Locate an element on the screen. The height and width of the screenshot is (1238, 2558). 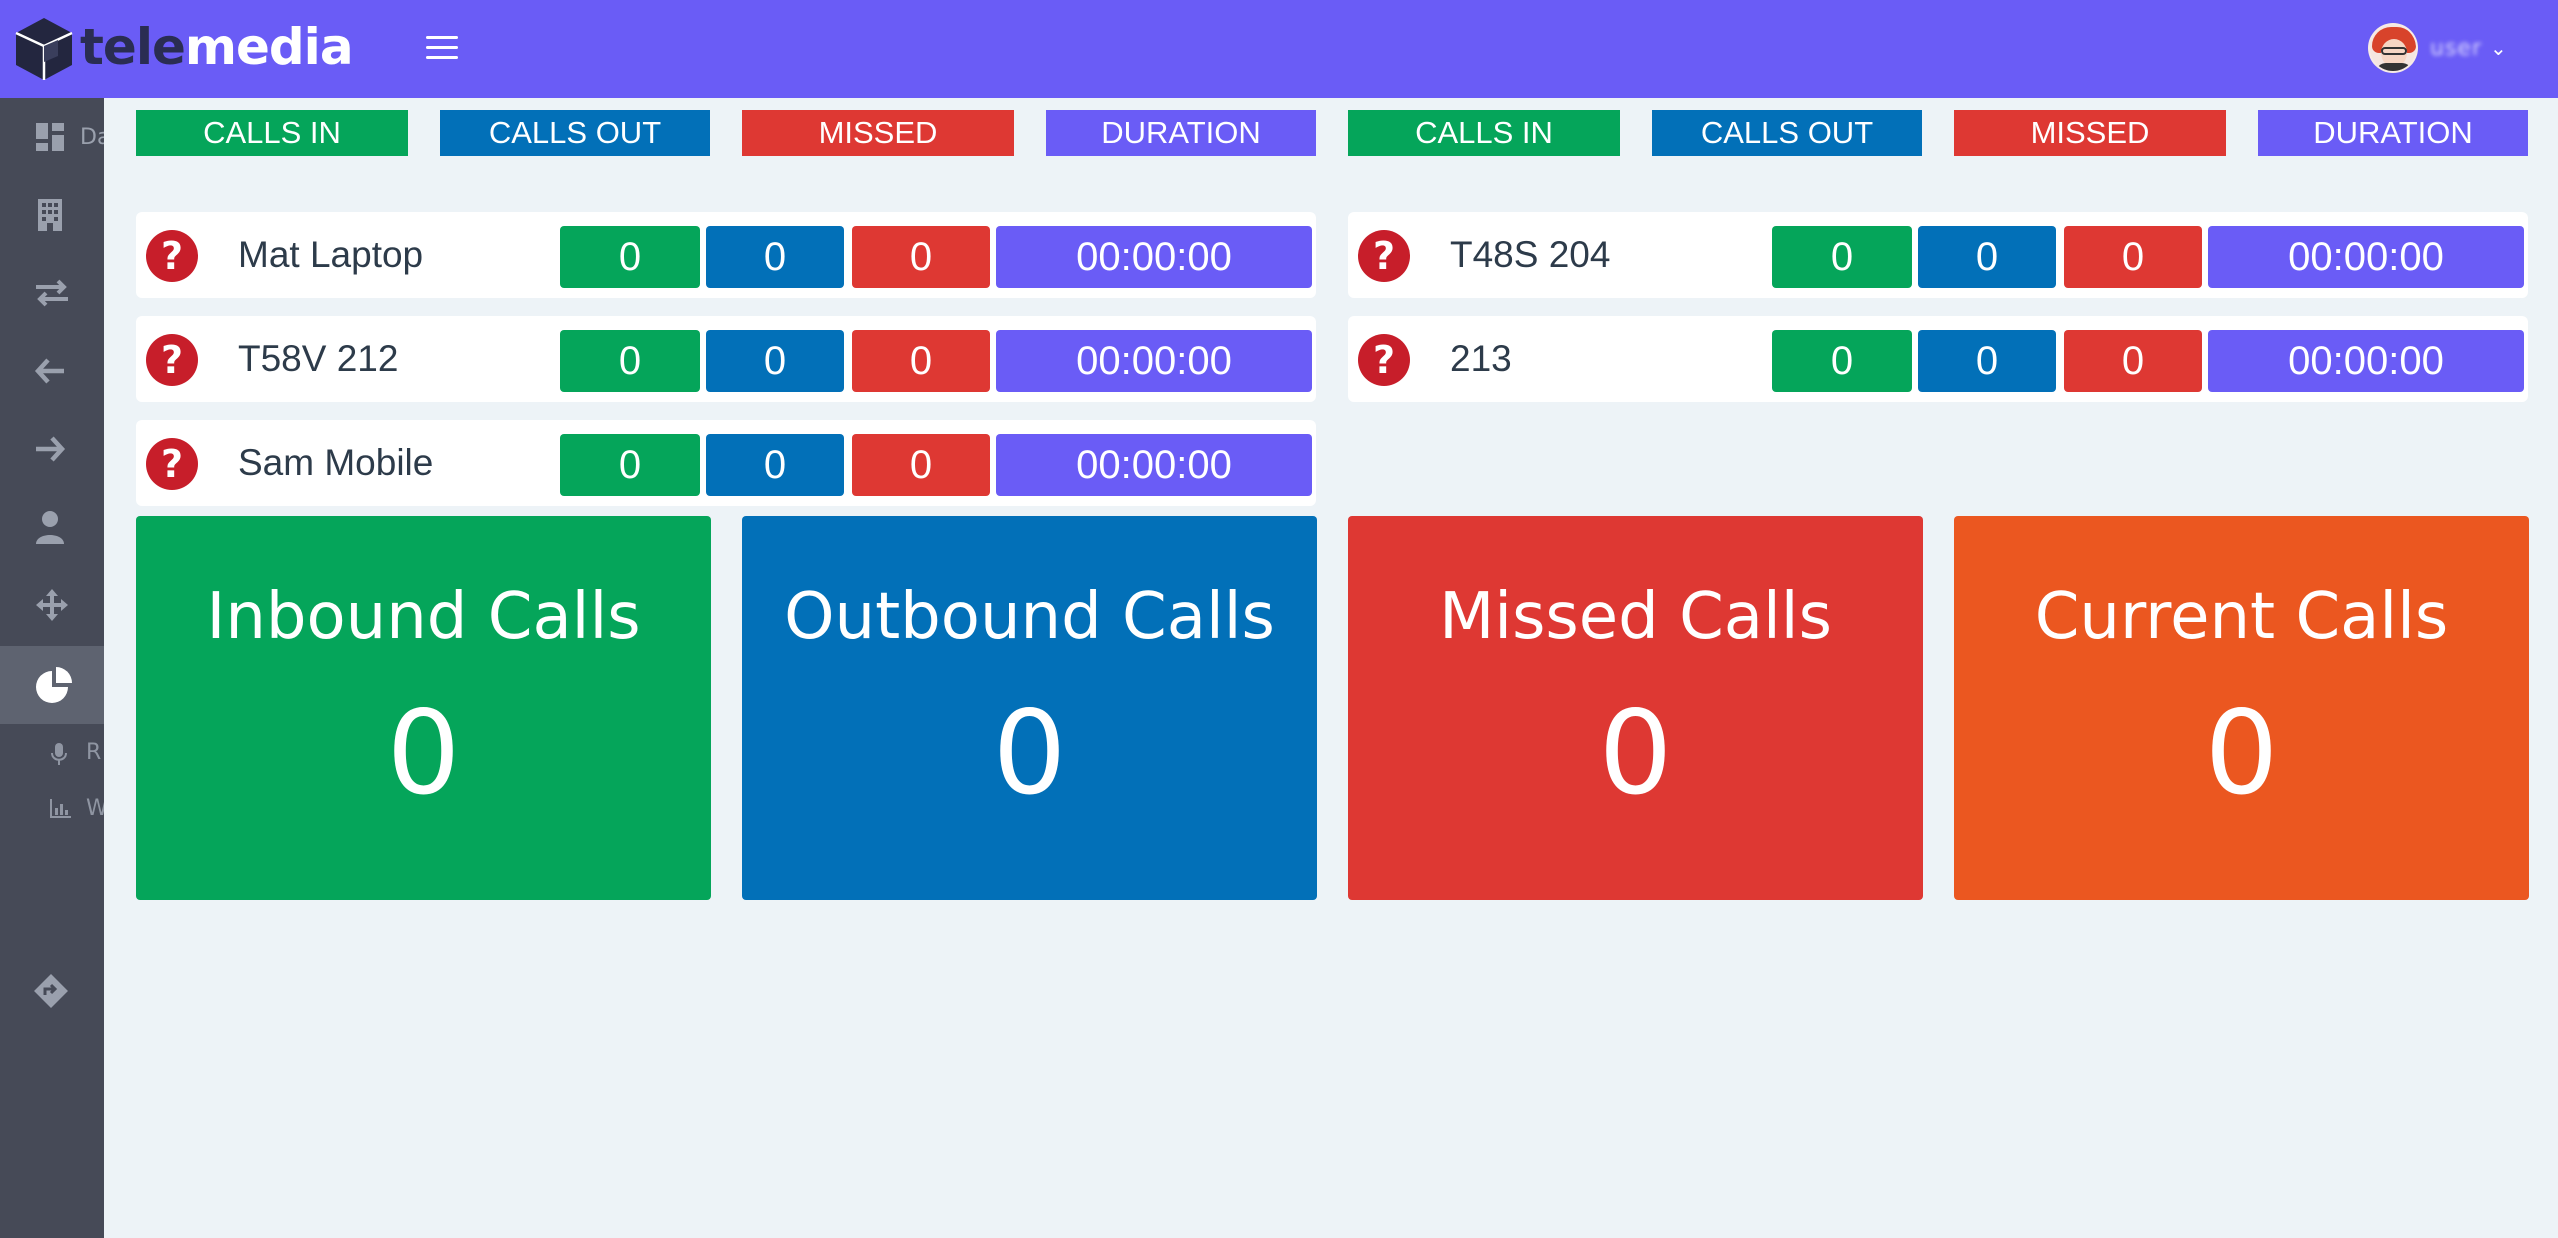
sidebar-item-routing is located at coordinates (52, 605).